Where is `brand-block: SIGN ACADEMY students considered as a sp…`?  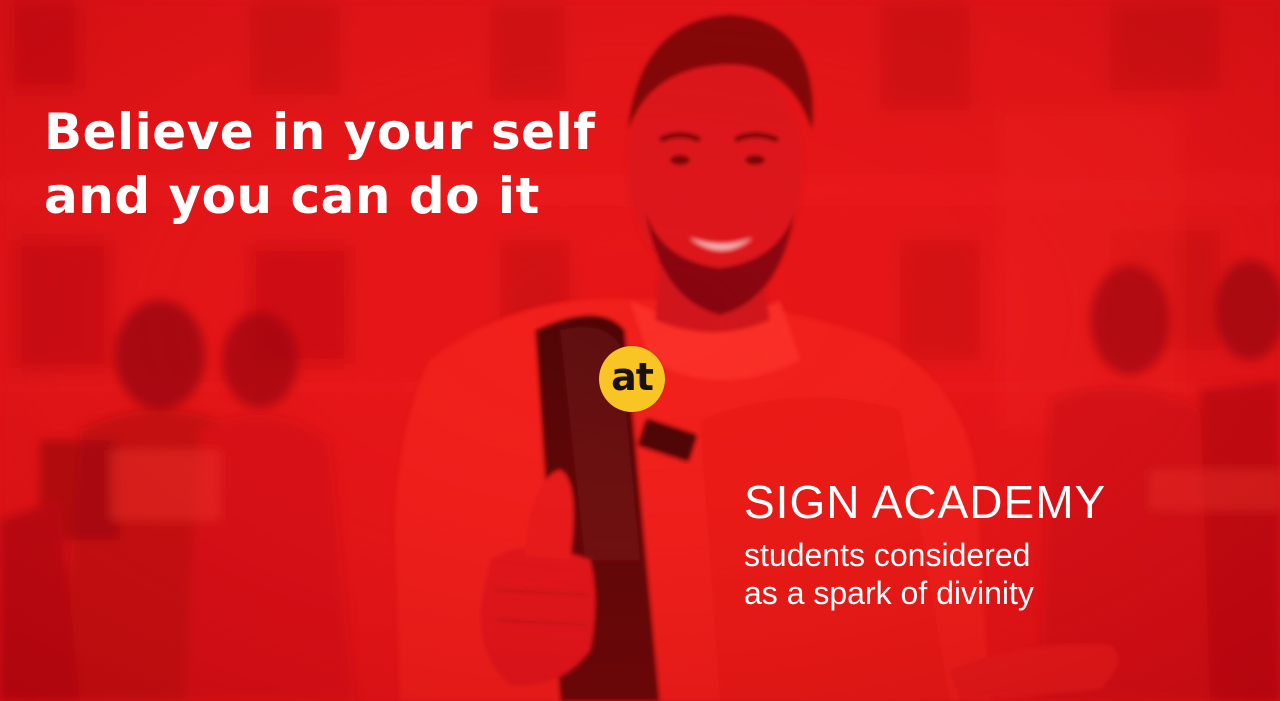 brand-block: SIGN ACADEMY students considered as a sp… is located at coordinates (925, 543).